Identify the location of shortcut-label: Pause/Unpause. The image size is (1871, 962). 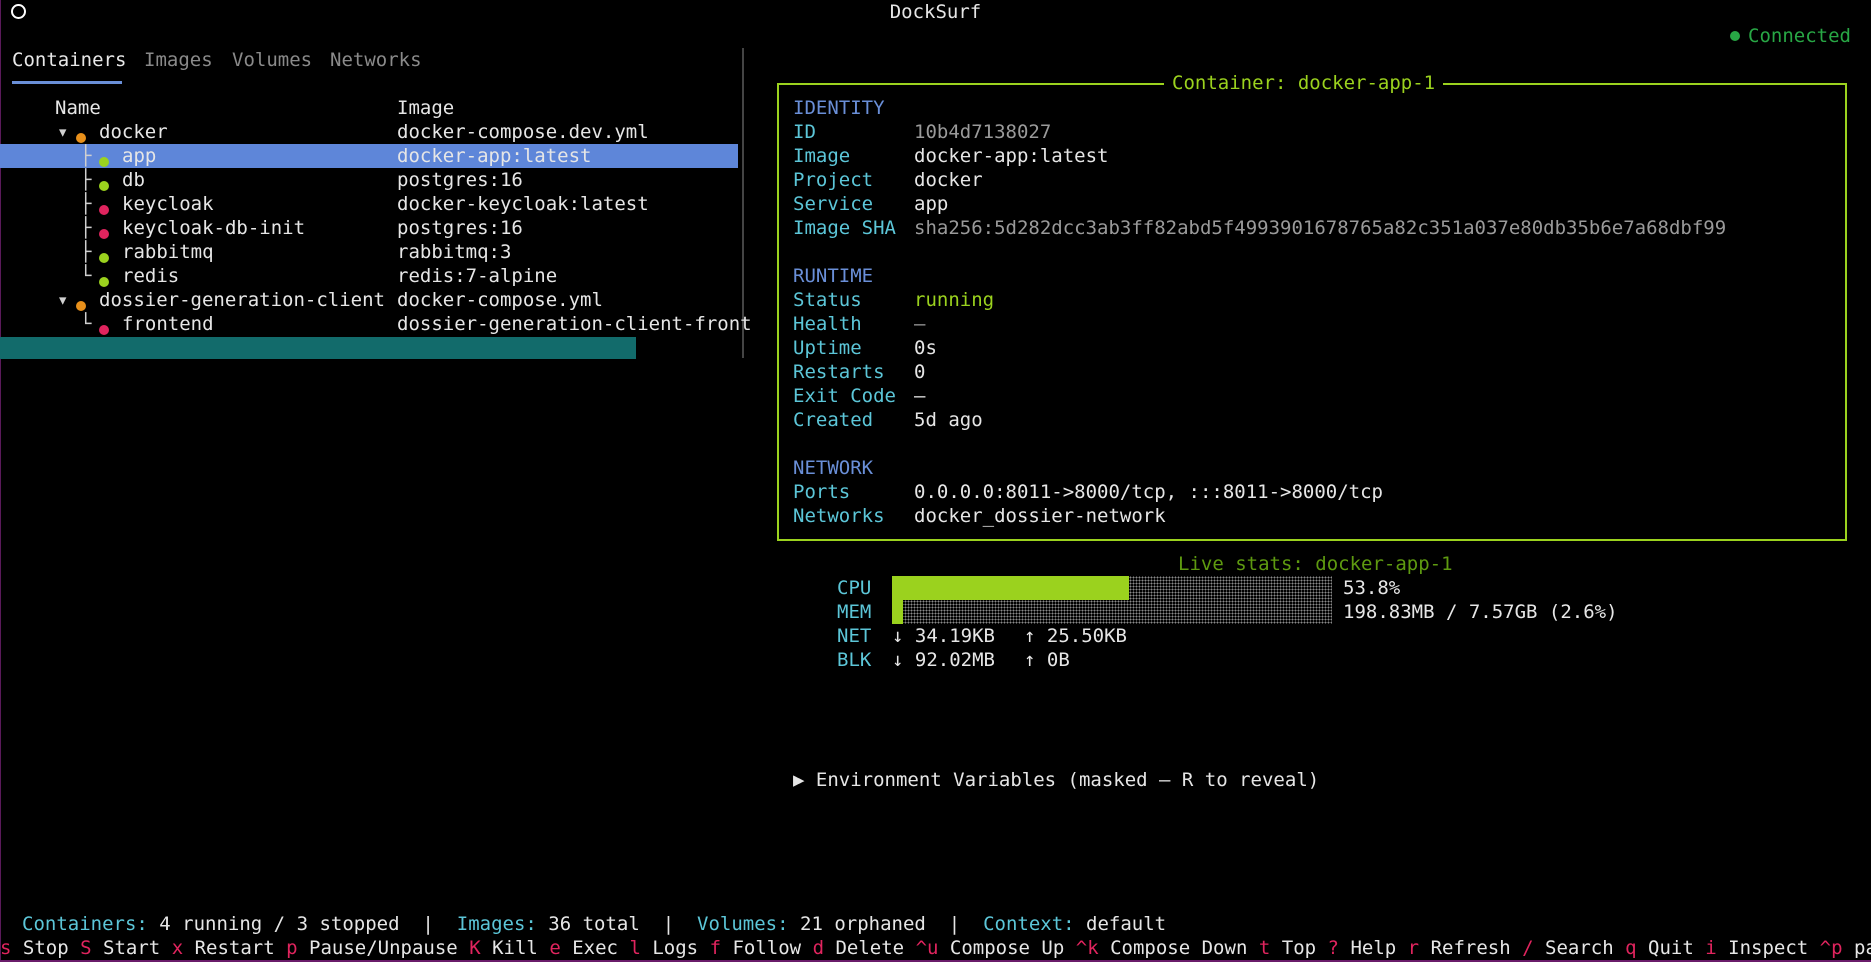
(383, 948).